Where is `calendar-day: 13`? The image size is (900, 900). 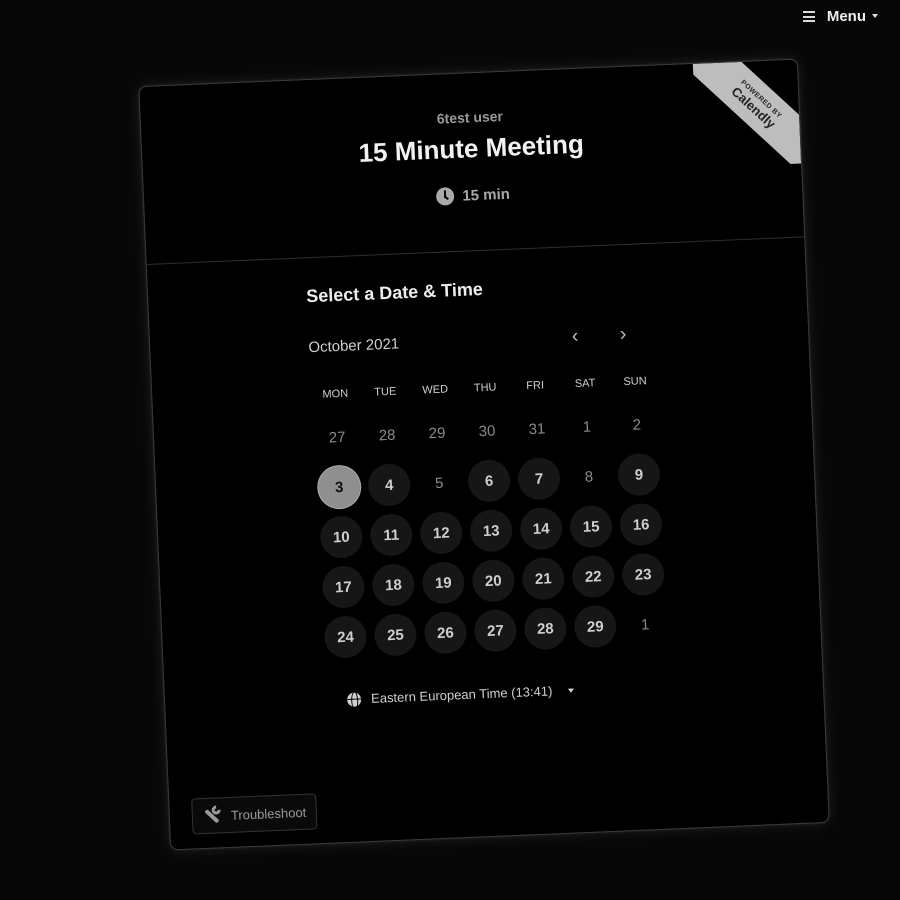
calendar-day: 13 is located at coordinates (491, 531).